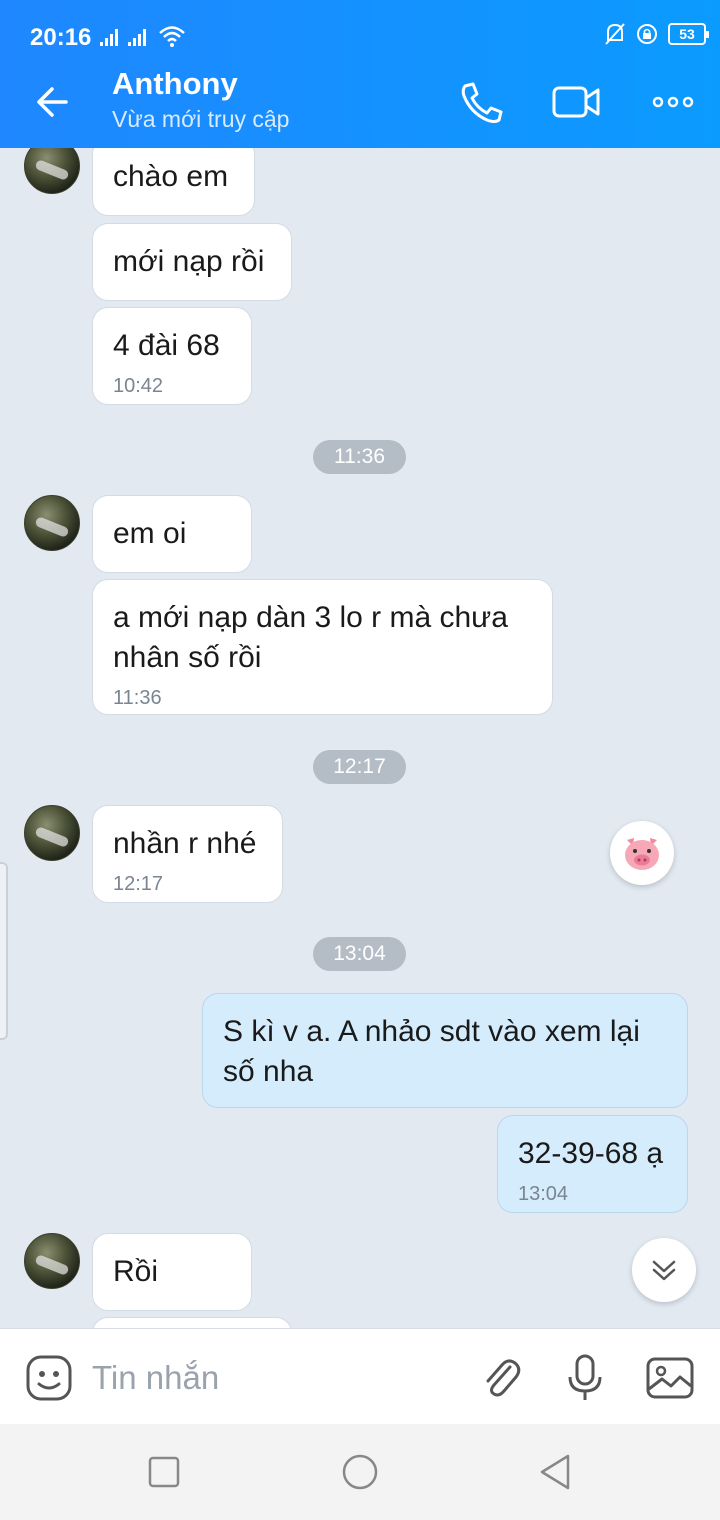 The height and width of the screenshot is (1520, 720). What do you see at coordinates (501, 1378) in the screenshot?
I see `attach-icon` at bounding box center [501, 1378].